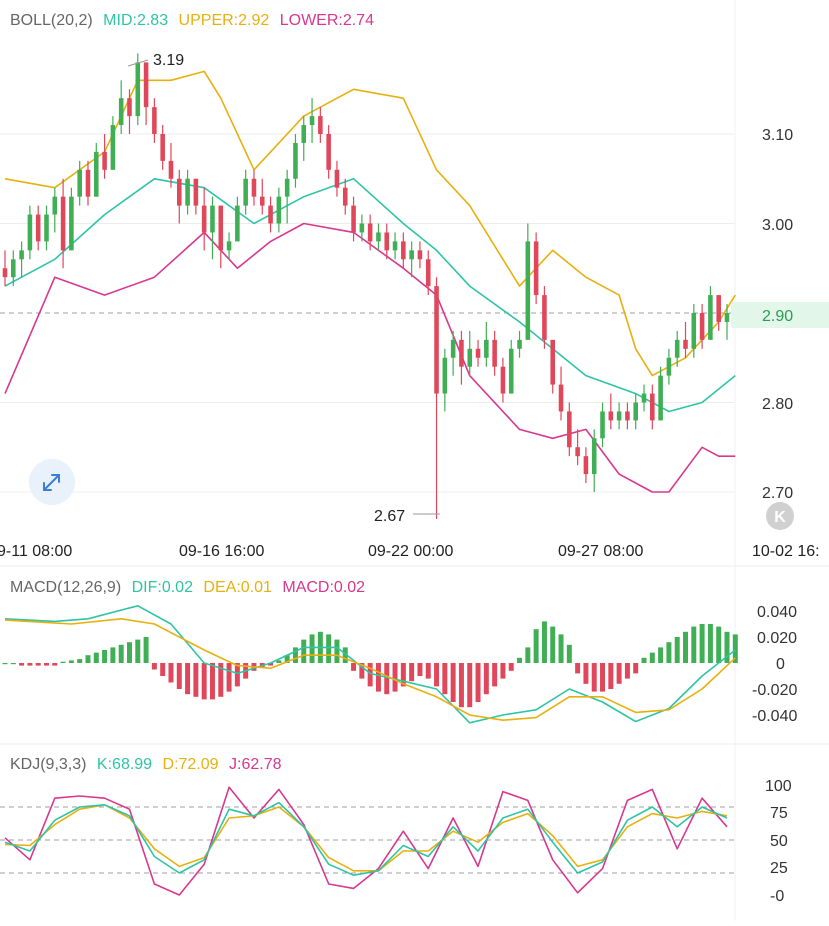  I want to click on current-price-label: 2.90, so click(777, 316).